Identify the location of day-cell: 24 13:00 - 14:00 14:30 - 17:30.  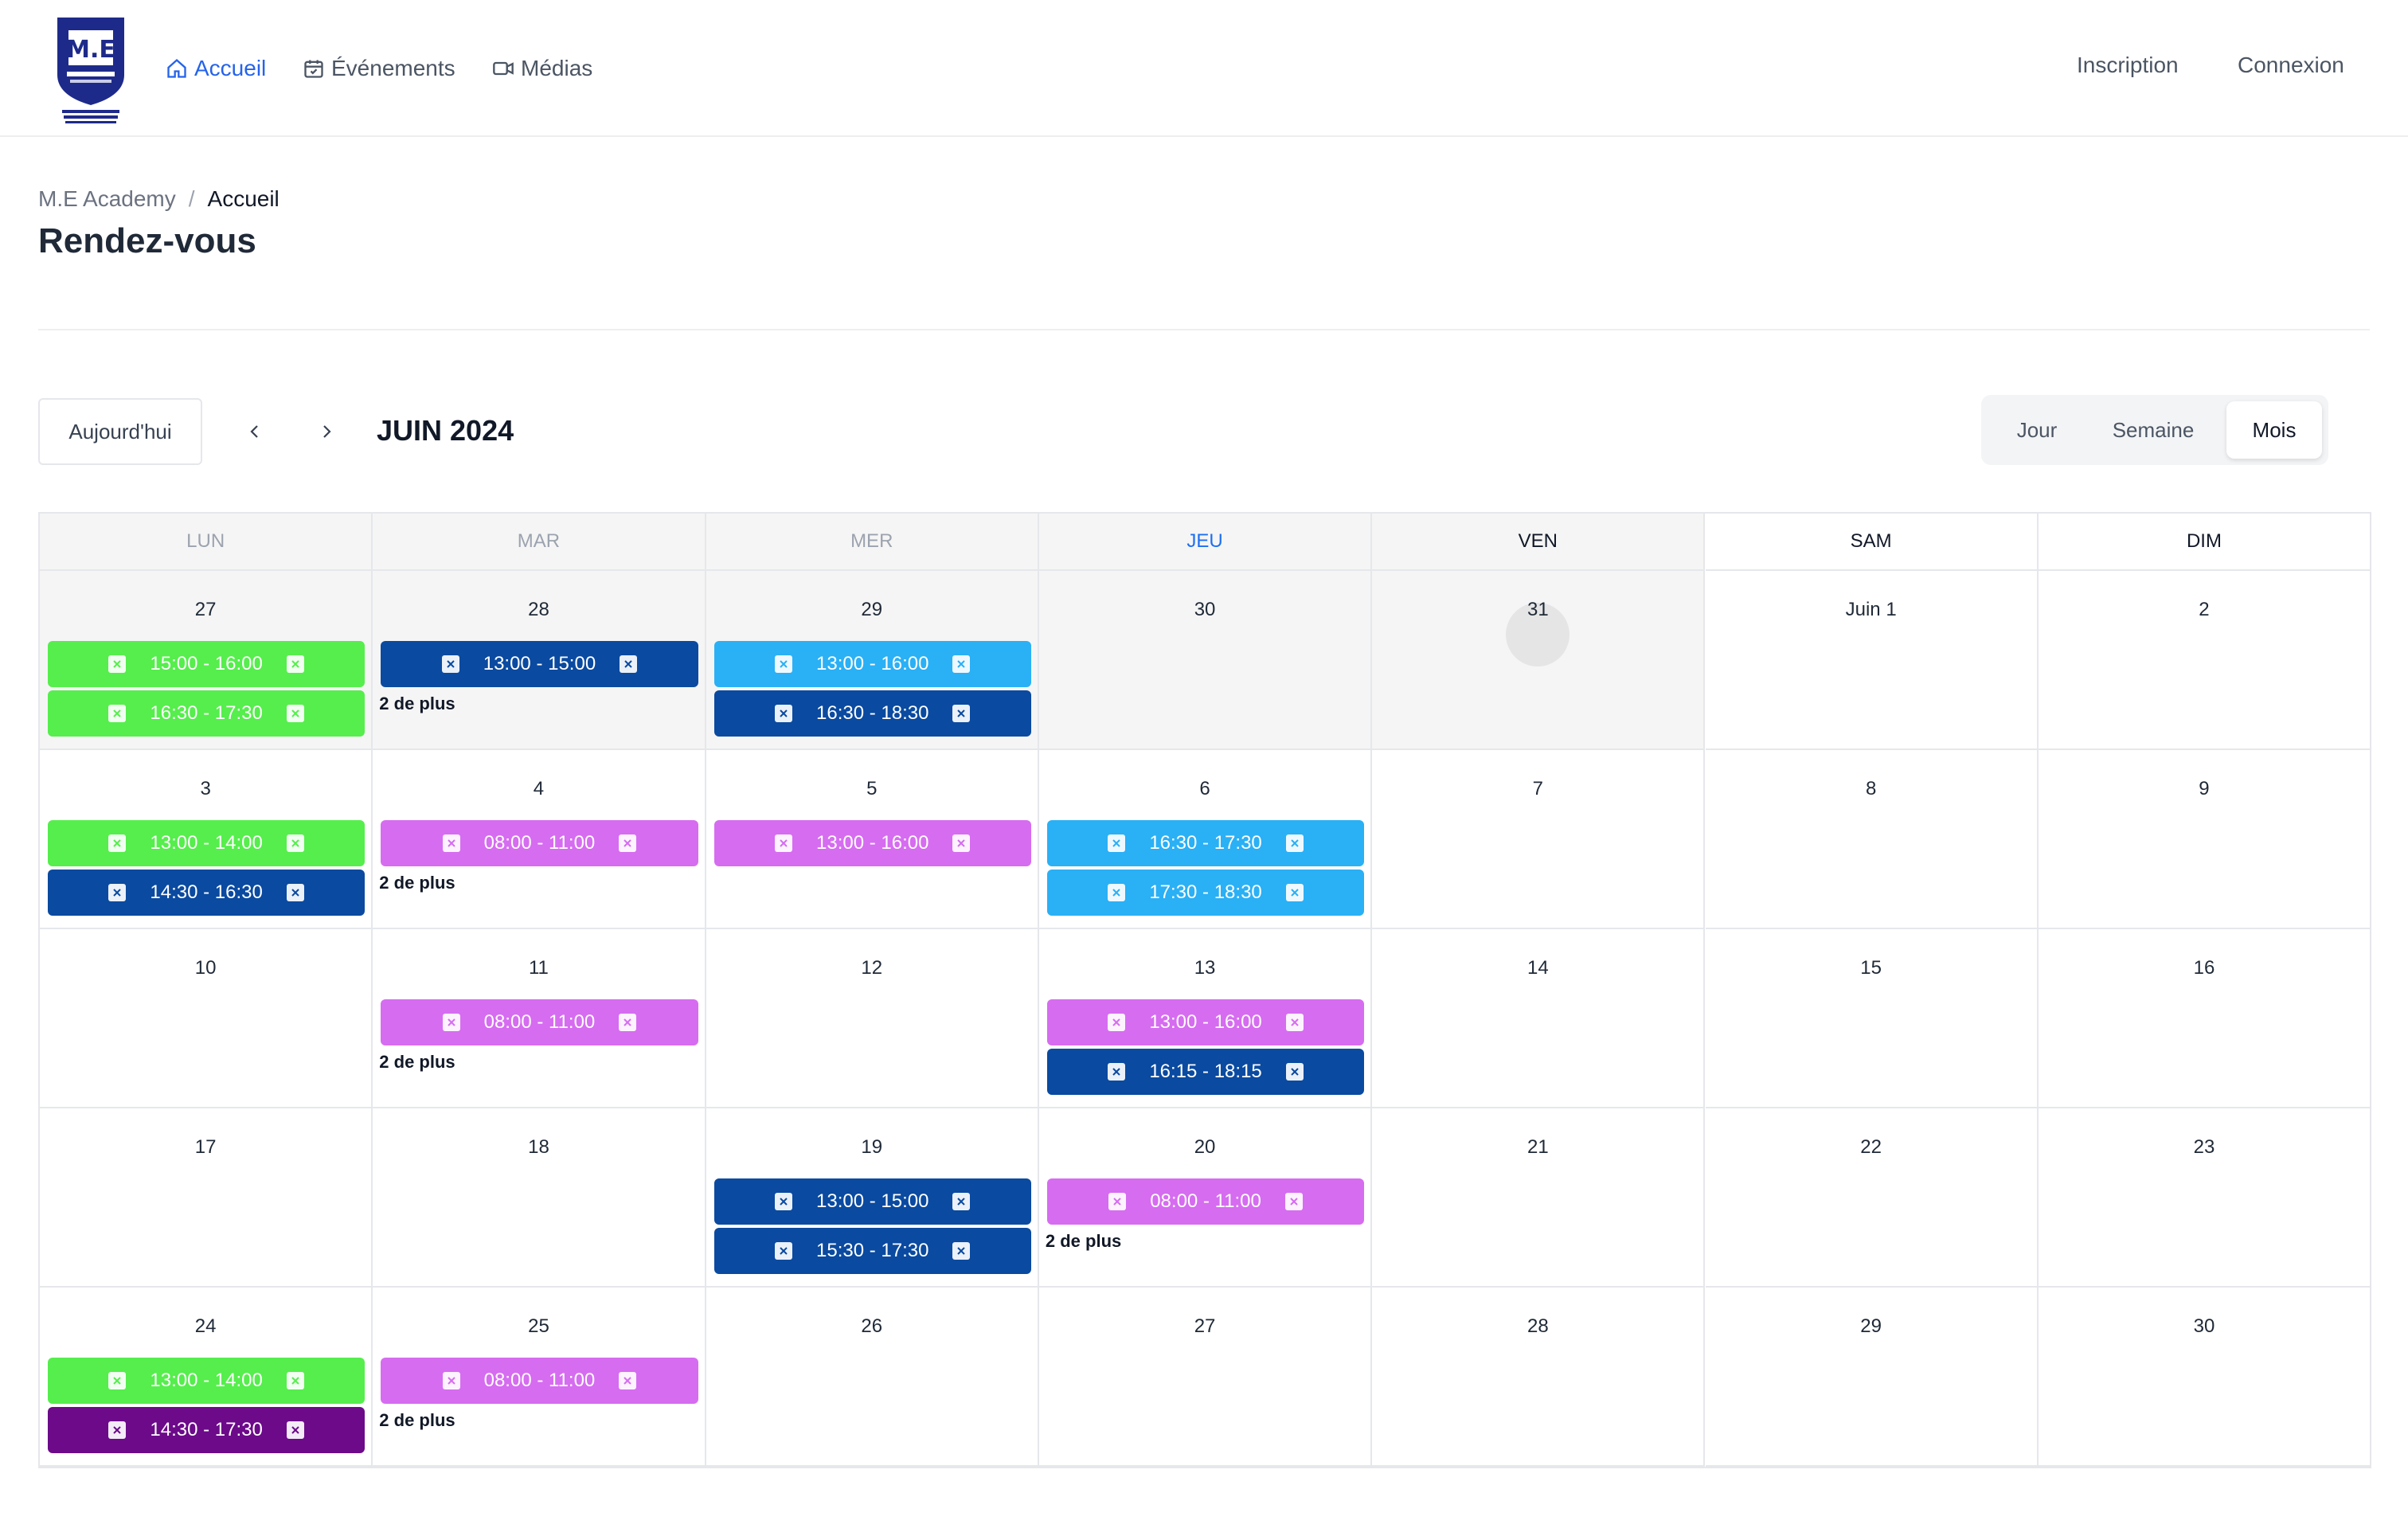
(206, 1377).